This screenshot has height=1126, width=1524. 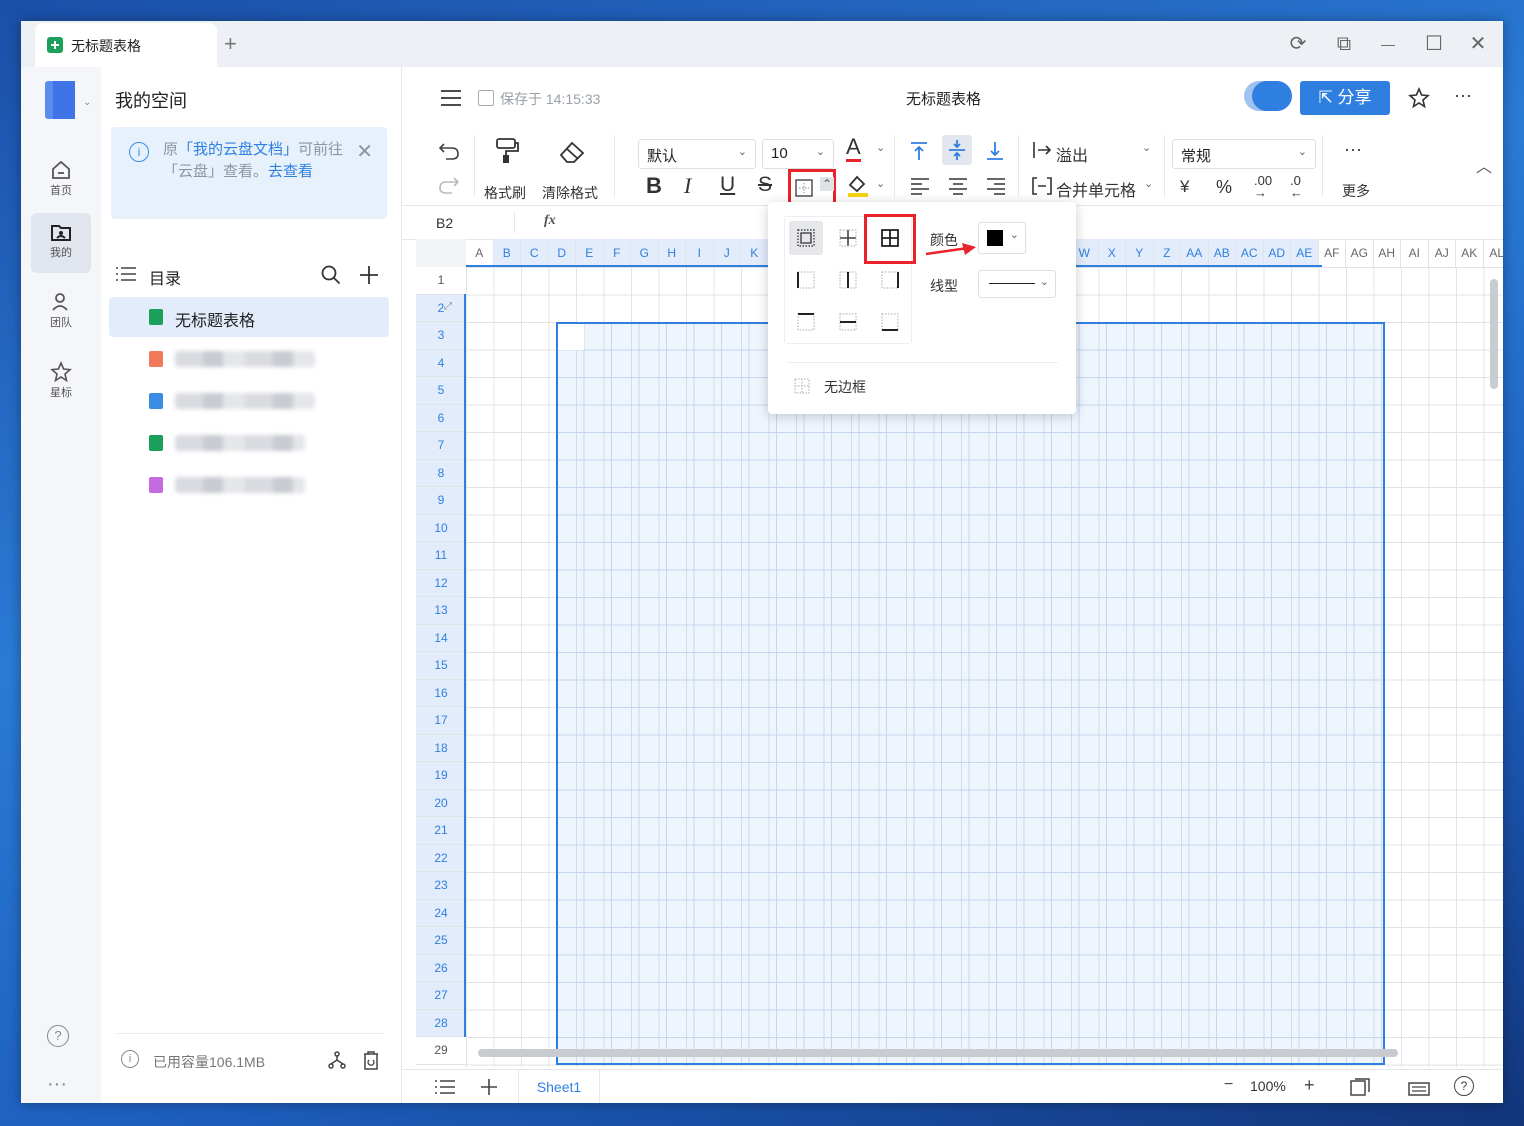 What do you see at coordinates (727, 185) in the screenshot?
I see `underline-button: U` at bounding box center [727, 185].